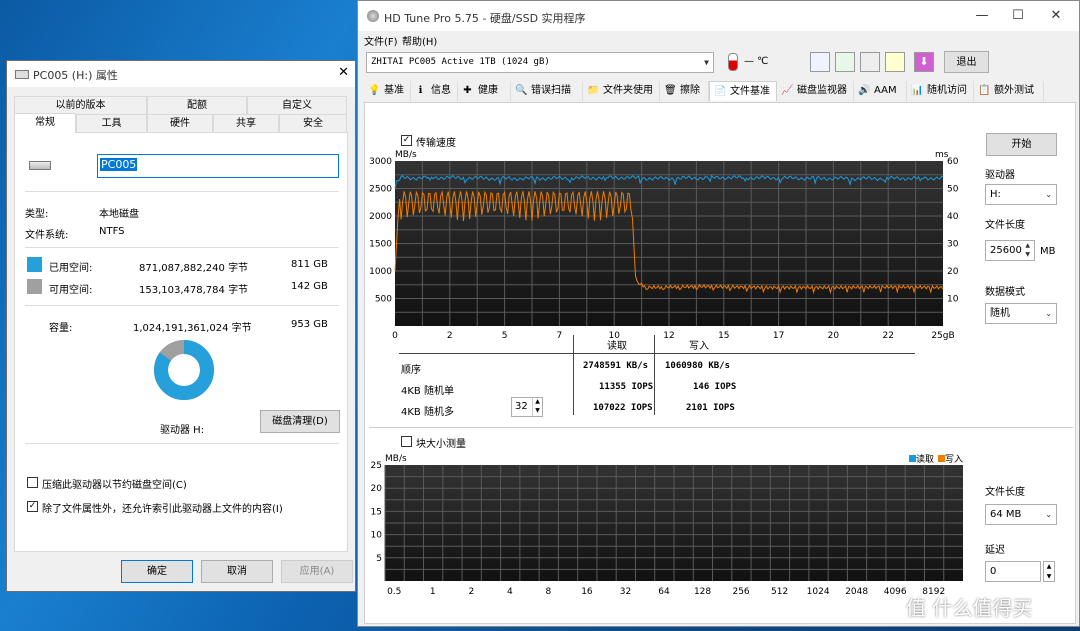 Image resolution: width=1080 pixels, height=631 pixels. Describe the element at coordinates (394, 592) in the screenshot. I see `x-tick-label: 0.5` at that location.